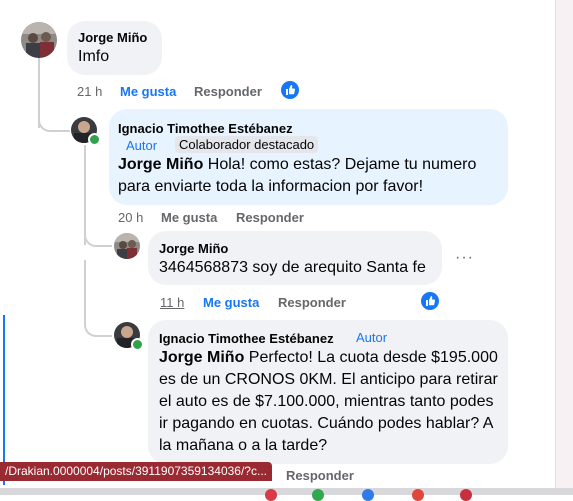  Describe the element at coordinates (94, 56) in the screenshot. I see `comment-text: Imfo` at that location.